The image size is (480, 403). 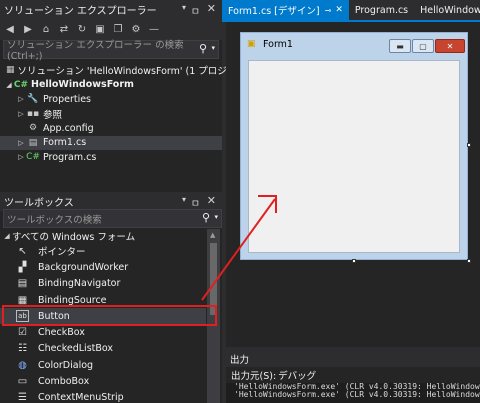 What do you see at coordinates (22, 284) in the screenshot?
I see `bindingnavigator-icon: ▤` at bounding box center [22, 284].